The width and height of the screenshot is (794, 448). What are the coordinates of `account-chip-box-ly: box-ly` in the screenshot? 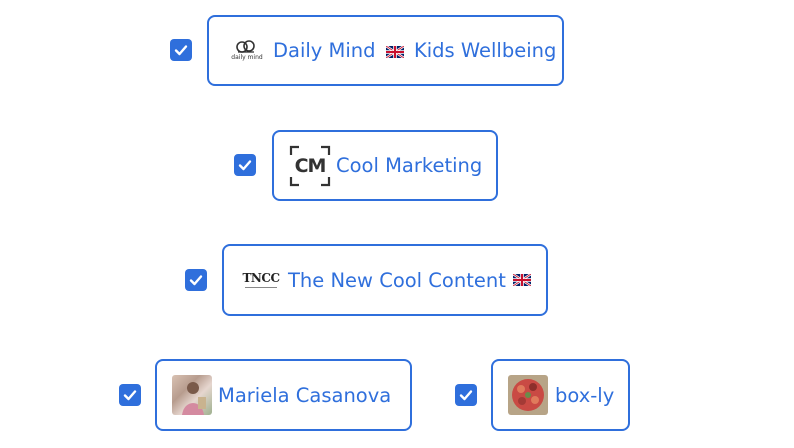 It's located at (560, 395).